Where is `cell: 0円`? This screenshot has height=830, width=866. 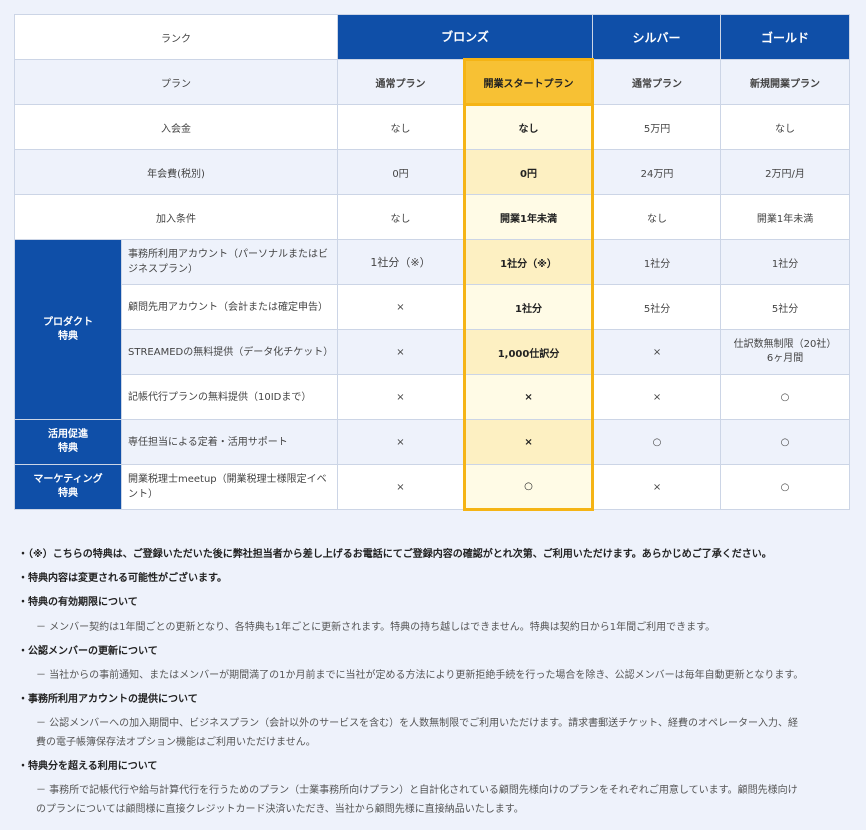 cell: 0円 is located at coordinates (401, 172).